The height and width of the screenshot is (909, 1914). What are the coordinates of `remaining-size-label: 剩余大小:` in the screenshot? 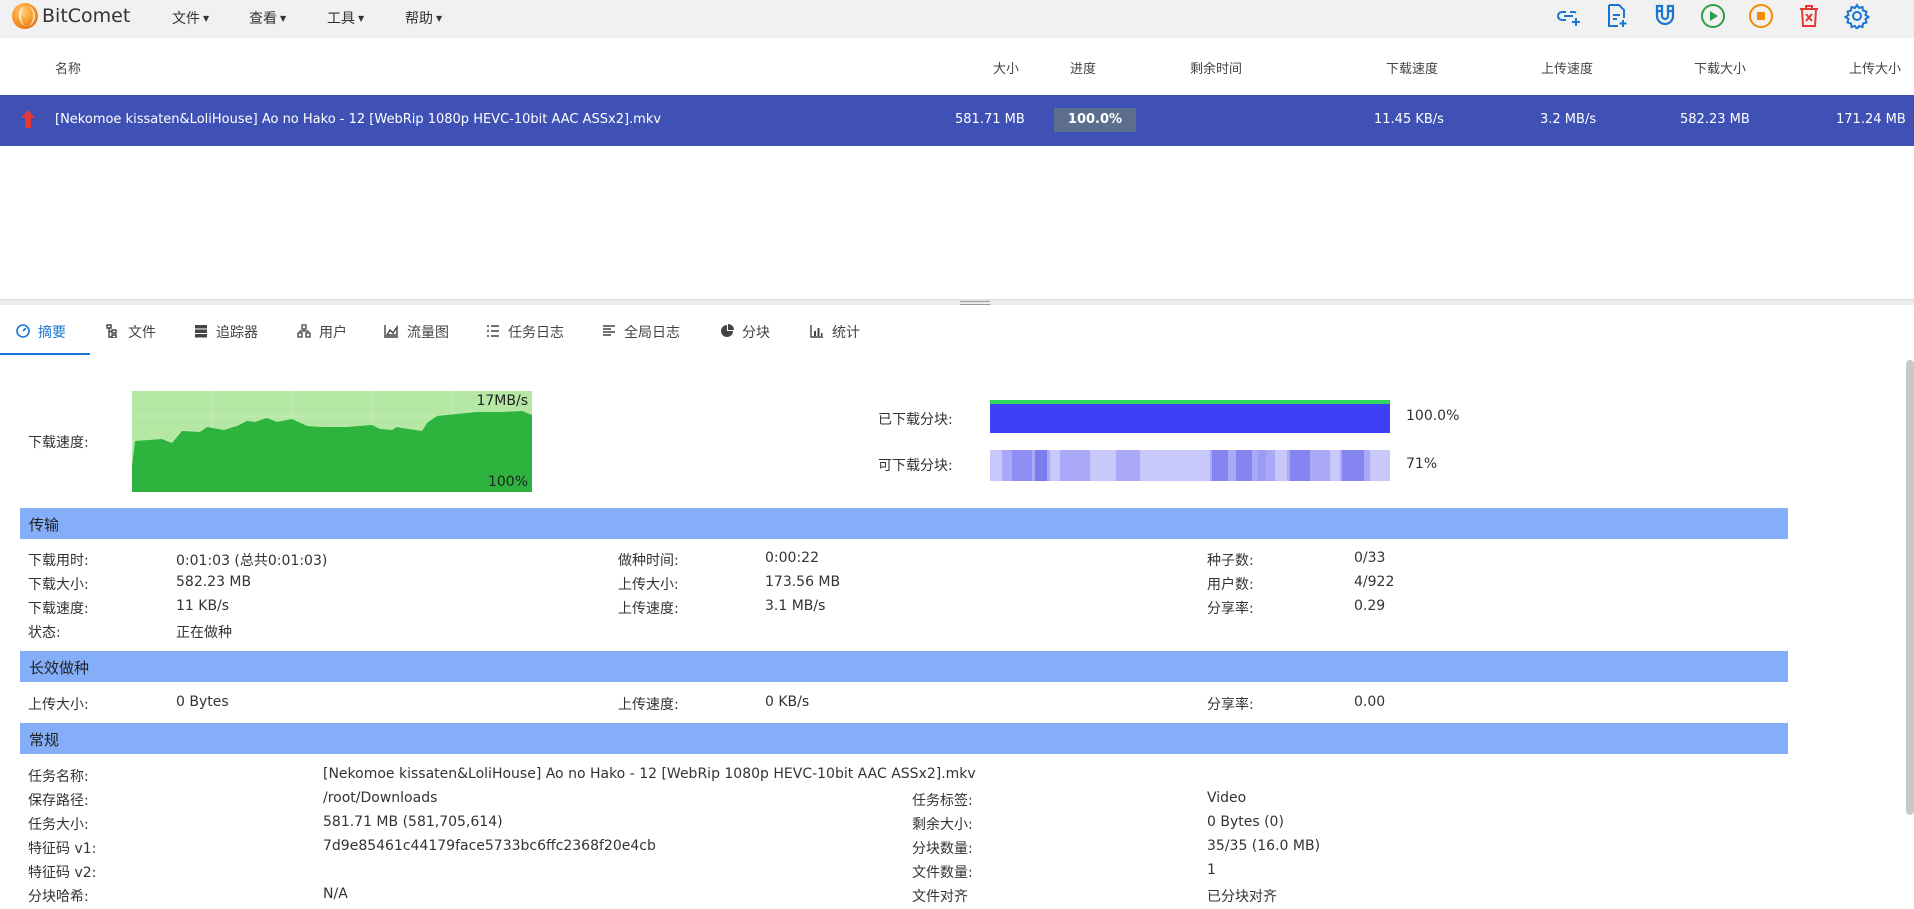 It's located at (942, 825).